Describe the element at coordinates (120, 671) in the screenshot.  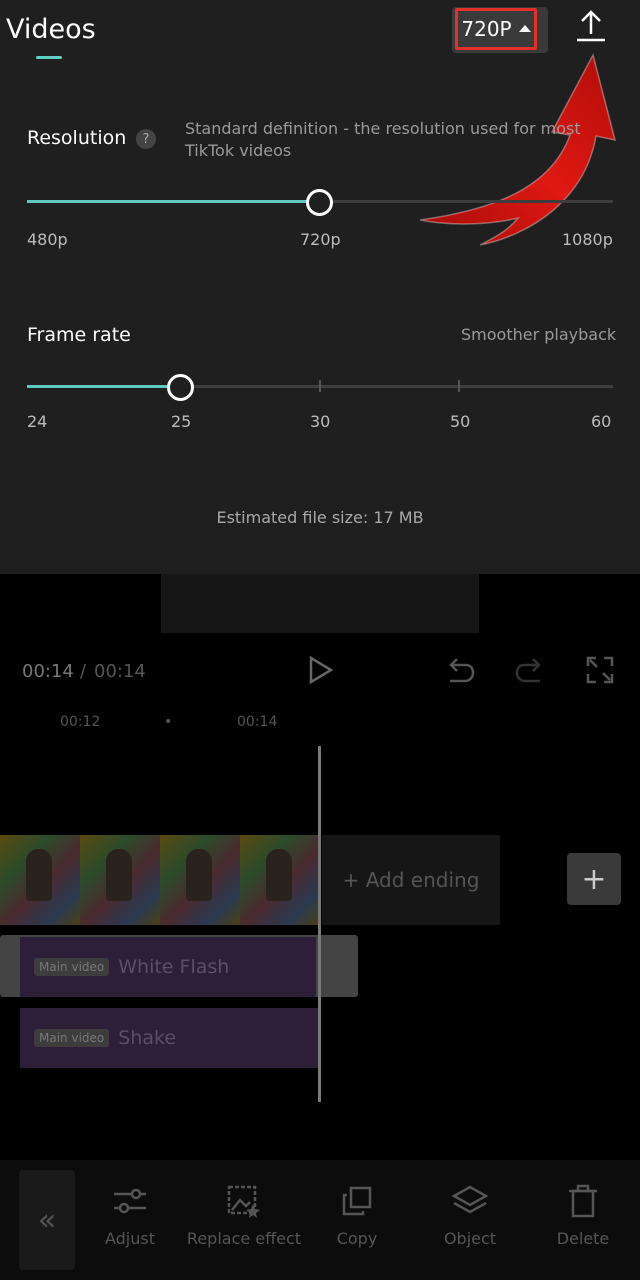
I see `total-time: 00:14` at that location.